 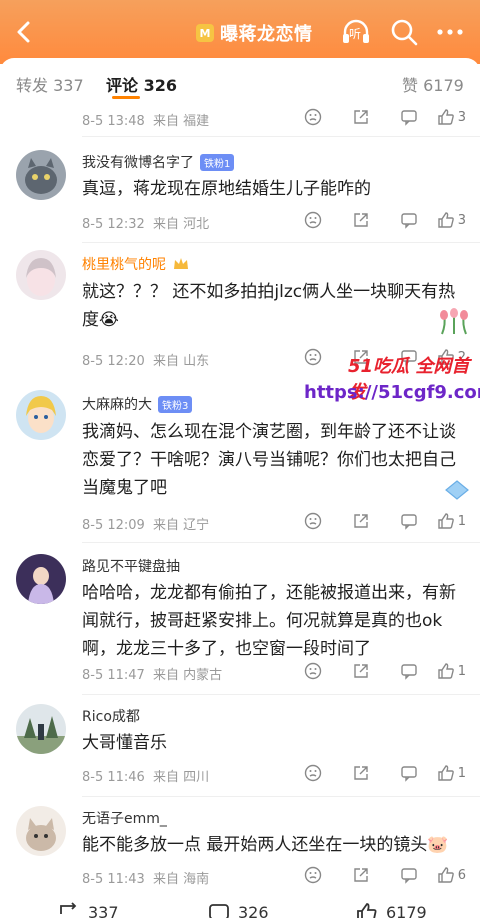 What do you see at coordinates (240, 80) in the screenshot?
I see `tab-bar: 转发 337 评论 326 赞 6179` at bounding box center [240, 80].